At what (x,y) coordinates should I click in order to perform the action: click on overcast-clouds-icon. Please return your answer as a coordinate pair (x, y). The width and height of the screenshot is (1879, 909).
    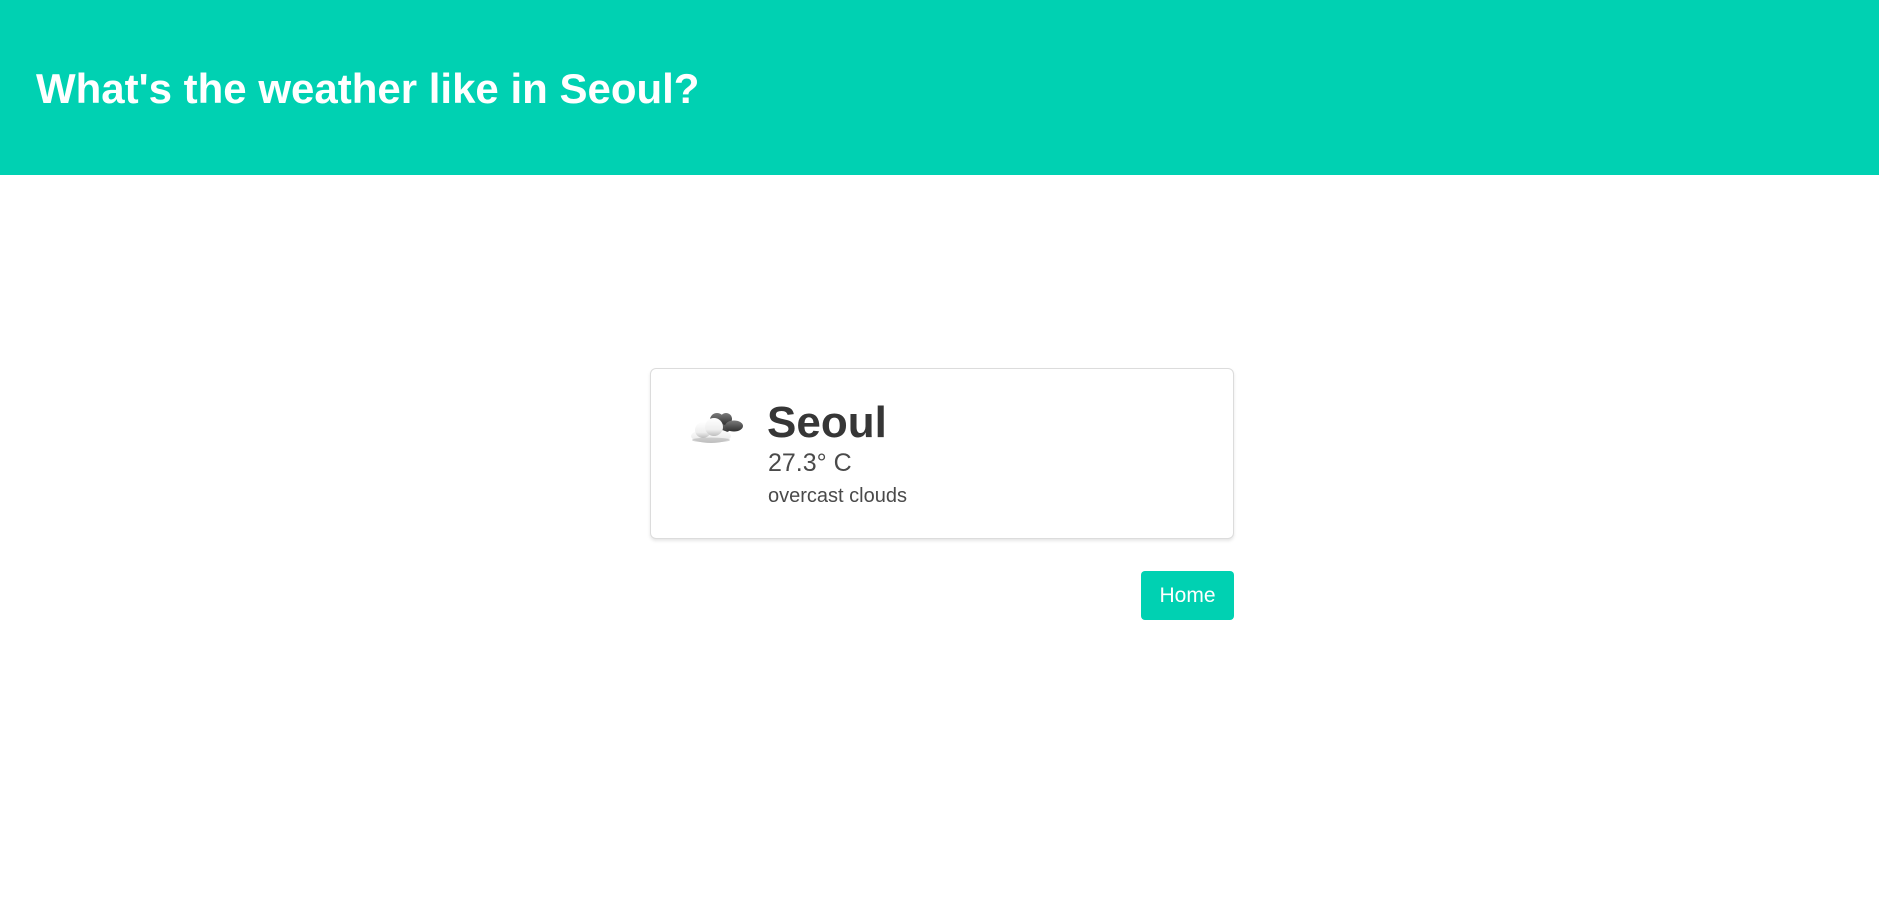
    Looking at the image, I should click on (715, 427).